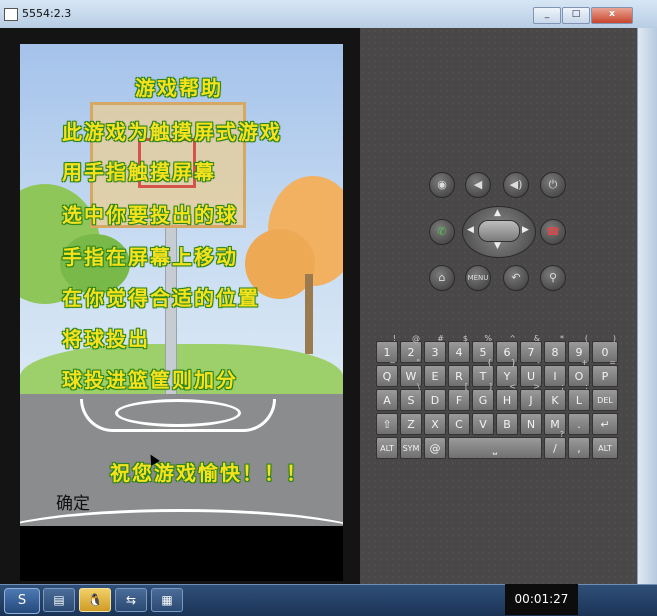 This screenshot has height=616, width=657. I want to click on key-label: C, so click(459, 424).